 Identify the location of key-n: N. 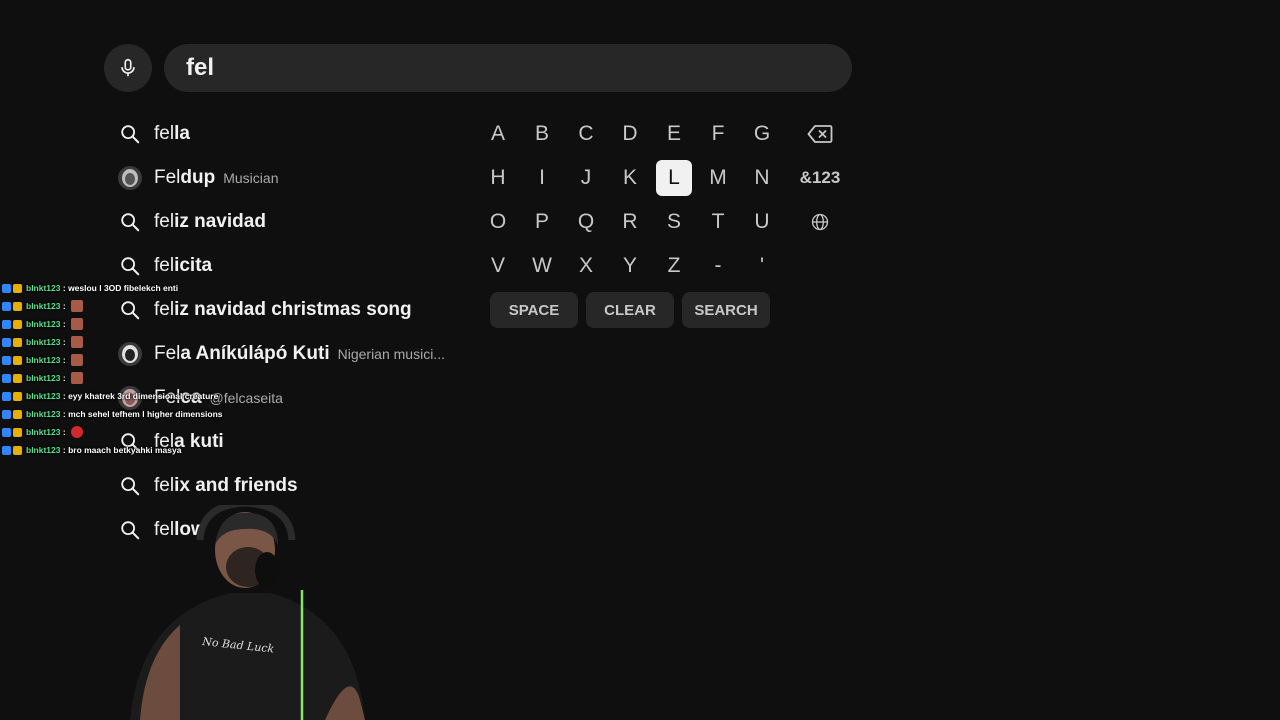
(762, 178).